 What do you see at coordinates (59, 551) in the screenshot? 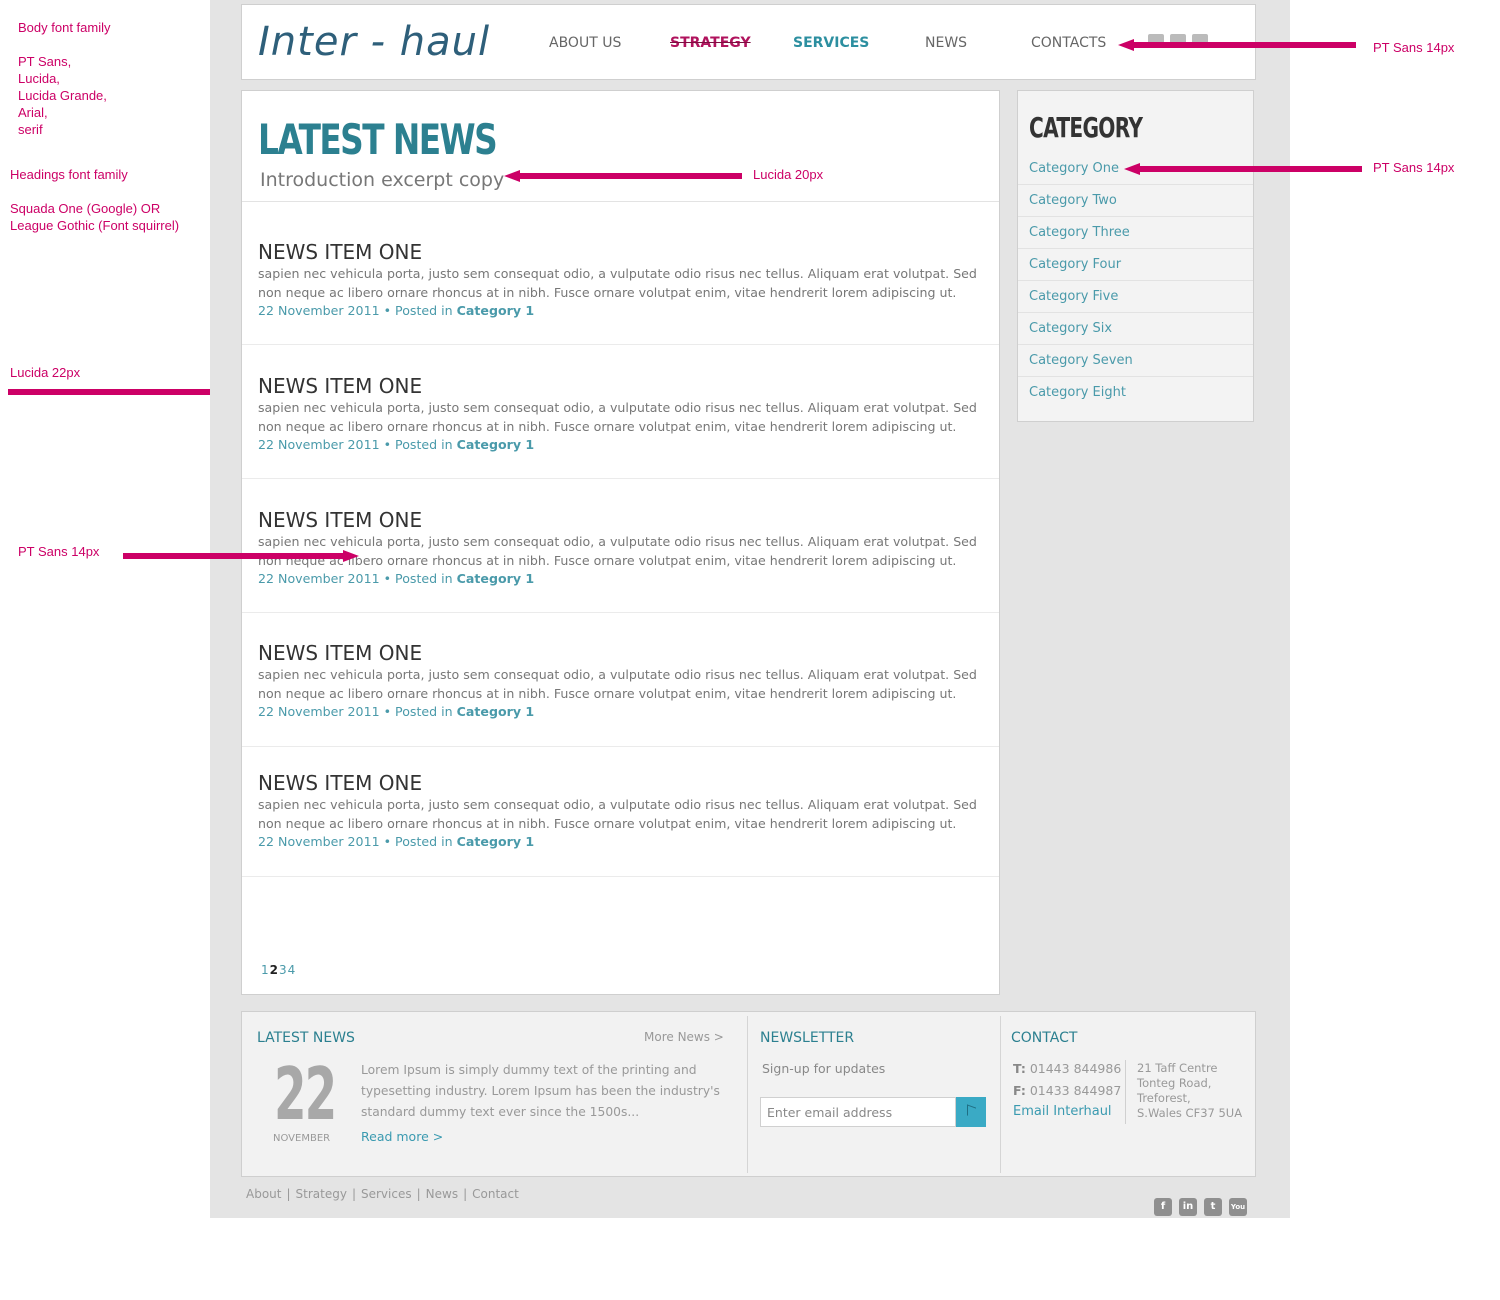
I see `annotation-news-body-font: PT Sans 14px` at bounding box center [59, 551].